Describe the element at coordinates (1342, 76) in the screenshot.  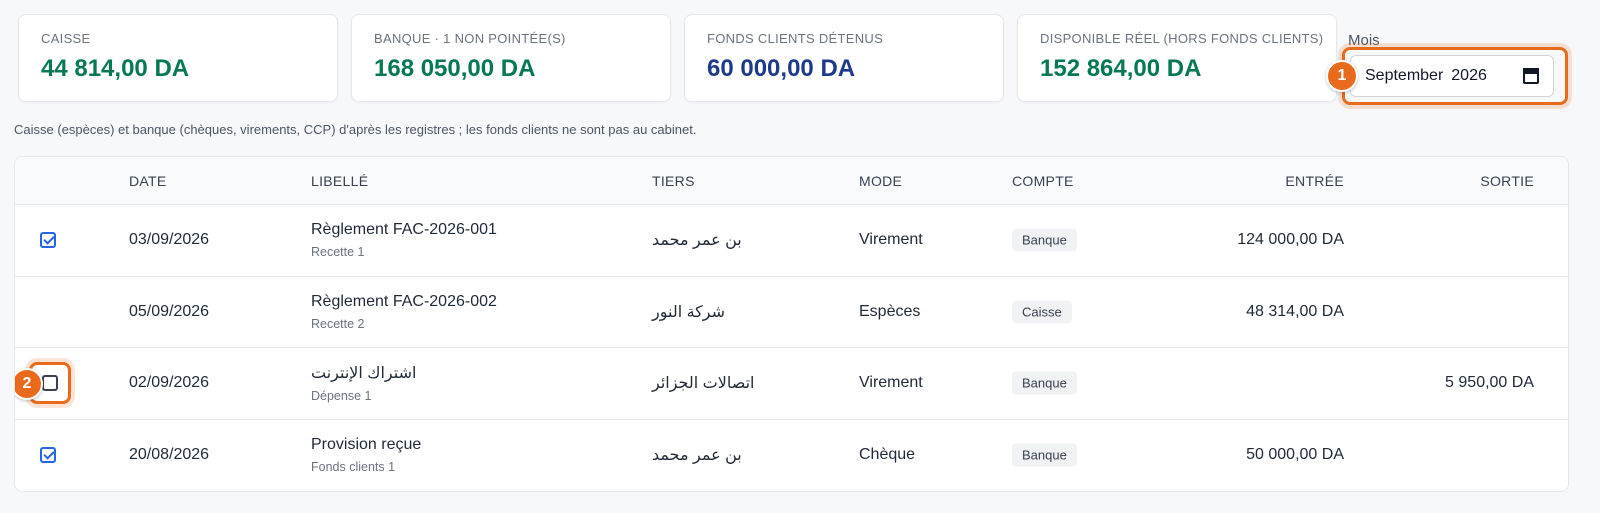
I see `marker-badge-1: 1` at that location.